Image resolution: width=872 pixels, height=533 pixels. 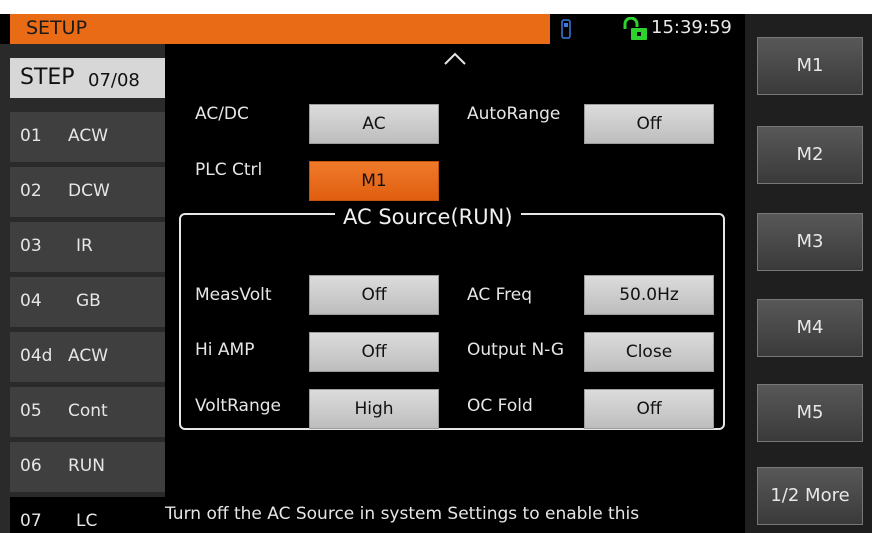 I want to click on step-number: 05, so click(x=31, y=411).